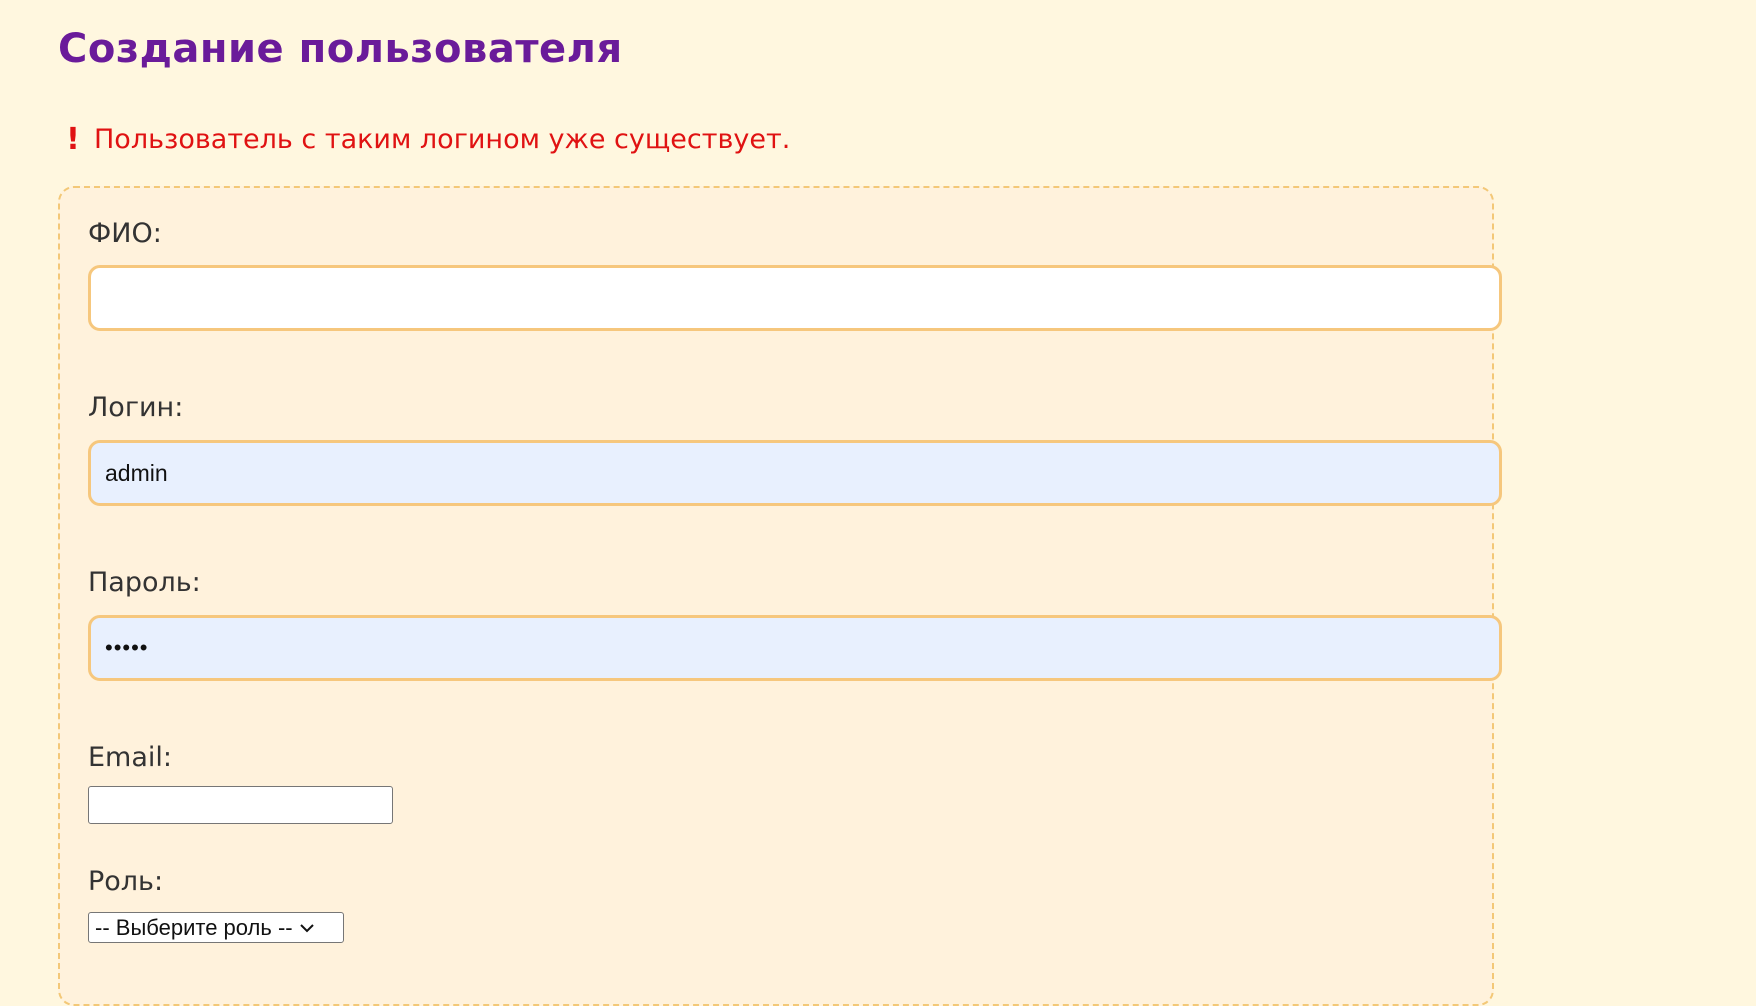 Image resolution: width=1756 pixels, height=1006 pixels. Describe the element at coordinates (306, 927) in the screenshot. I see `chevron-down-icon` at that location.